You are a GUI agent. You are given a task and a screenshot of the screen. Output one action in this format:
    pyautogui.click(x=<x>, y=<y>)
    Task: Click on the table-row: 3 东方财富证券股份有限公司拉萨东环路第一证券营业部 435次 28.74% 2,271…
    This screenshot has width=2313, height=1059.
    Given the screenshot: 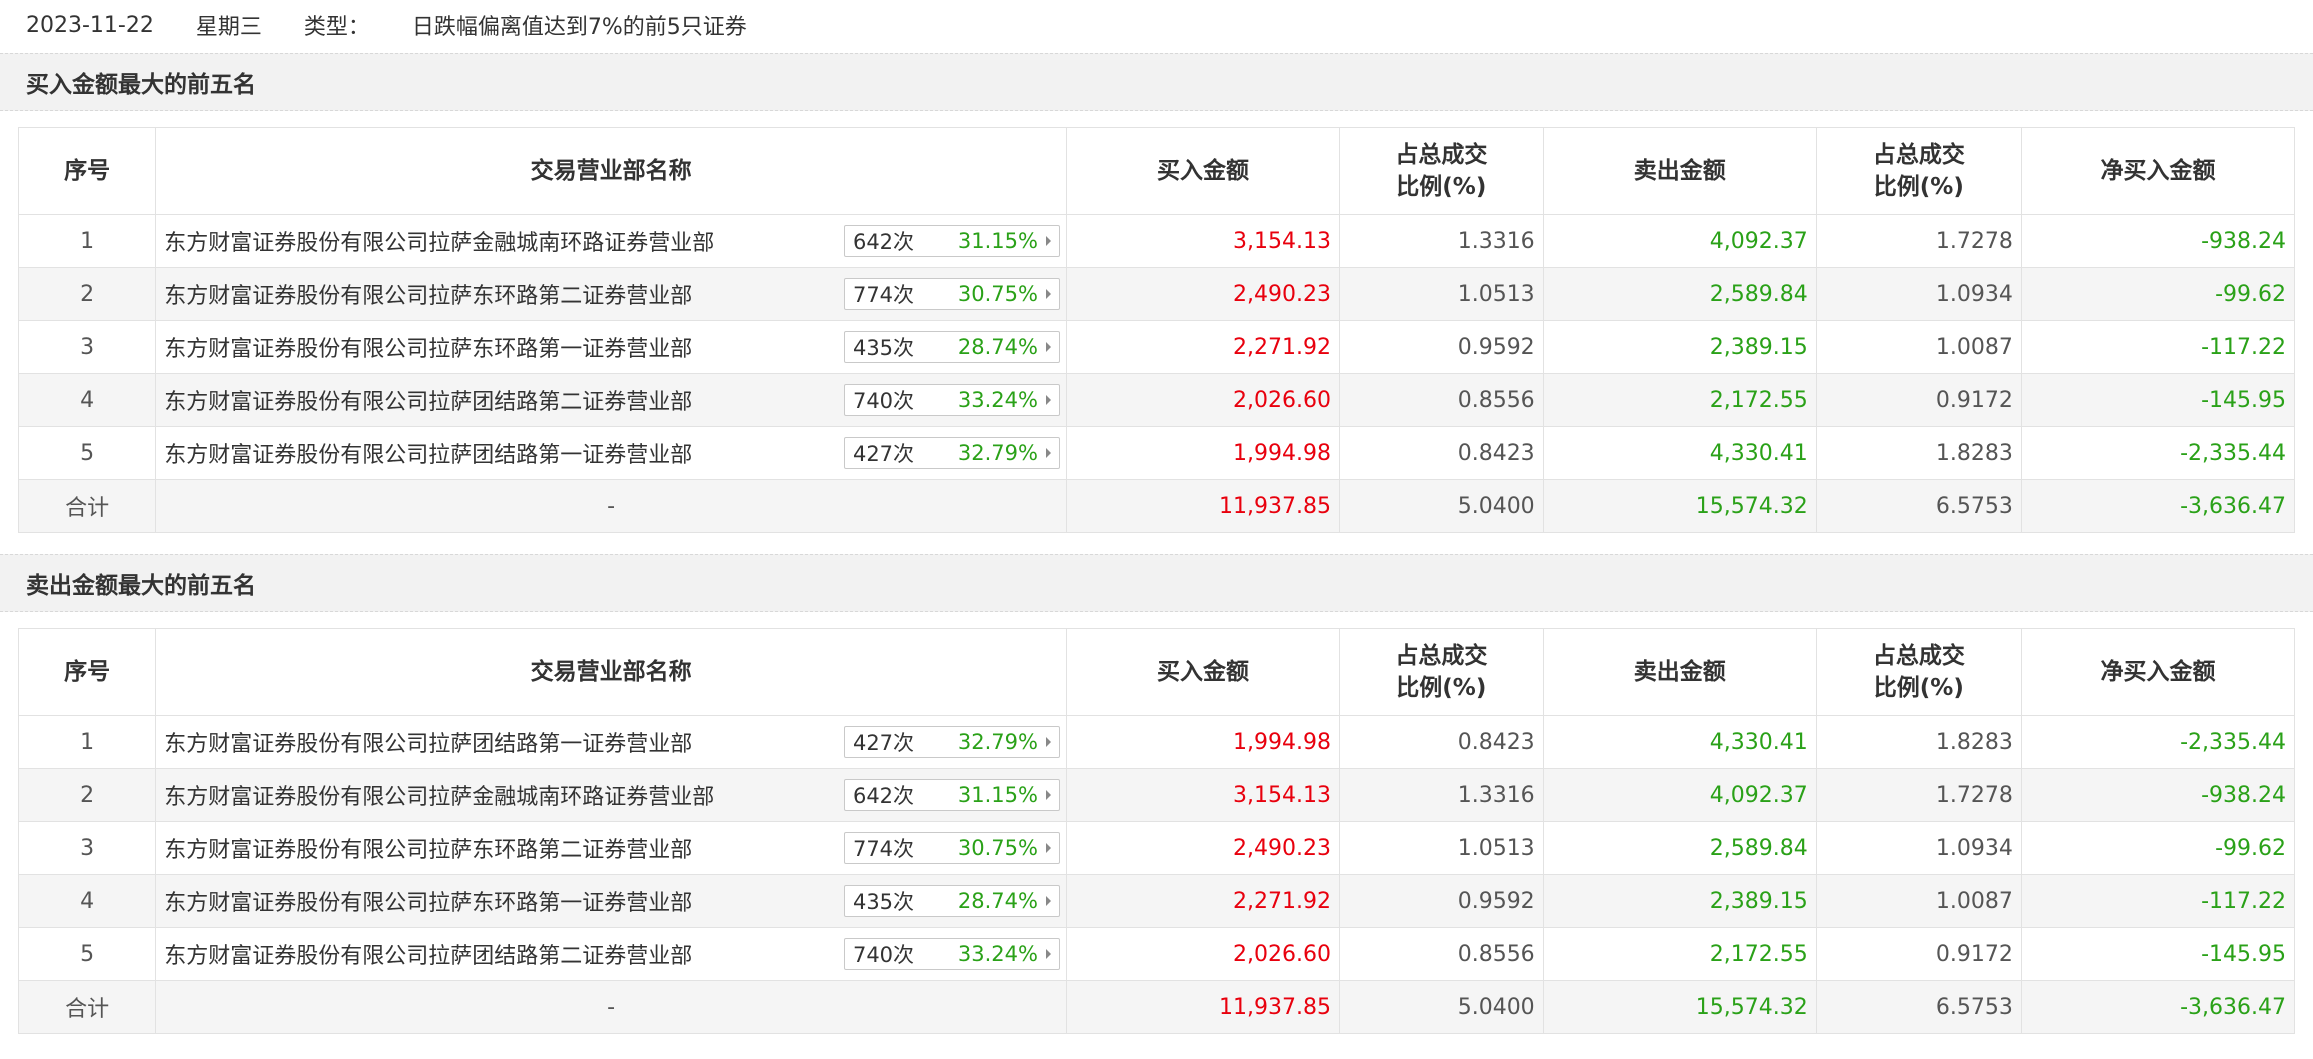 What is the action you would take?
    pyautogui.click(x=1156, y=347)
    